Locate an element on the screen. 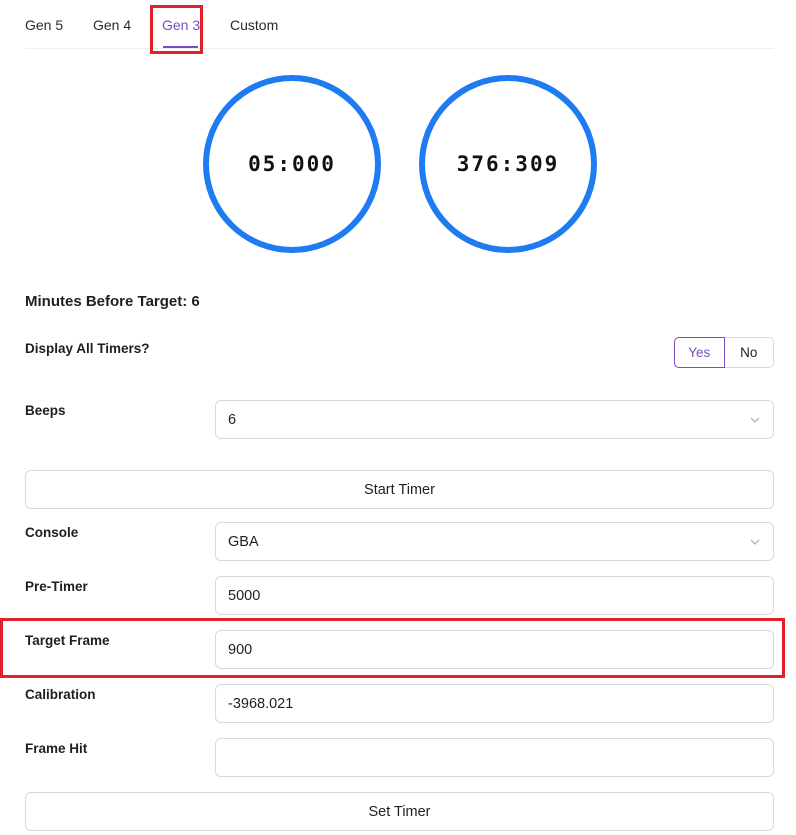 The image size is (796, 835). frame-hit-label: Frame Hit is located at coordinates (56, 748).